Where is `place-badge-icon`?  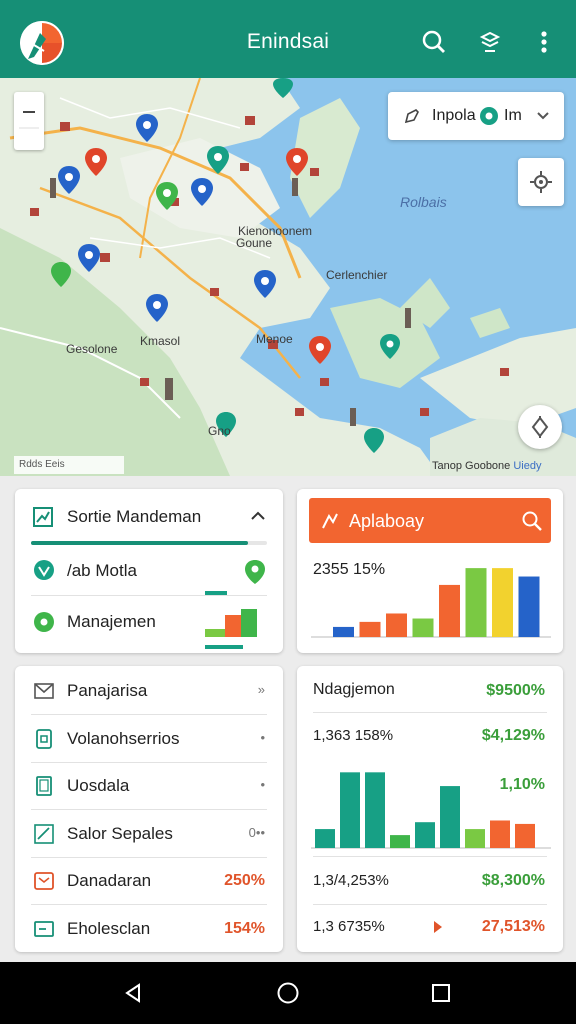 place-badge-icon is located at coordinates (489, 116).